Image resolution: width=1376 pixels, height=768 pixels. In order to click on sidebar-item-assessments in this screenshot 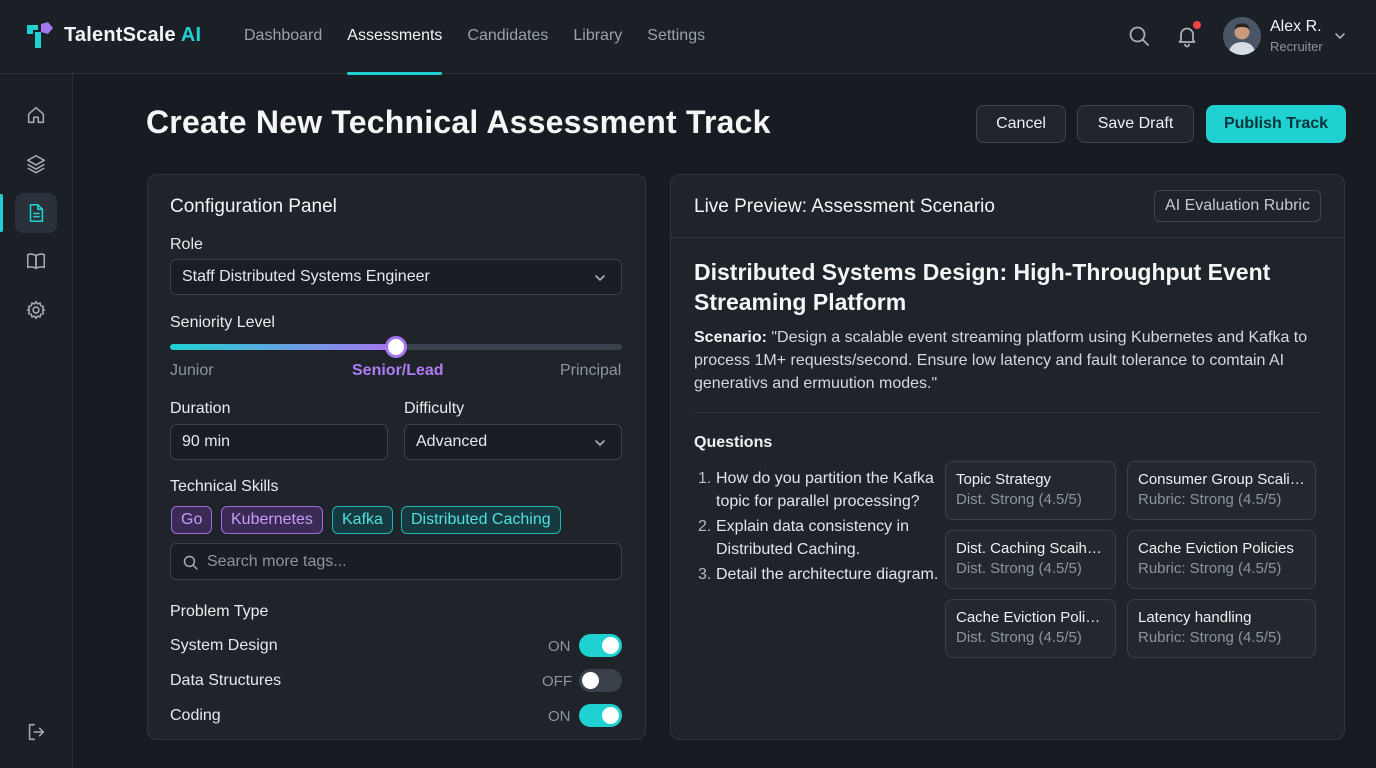, I will do `click(36, 213)`.